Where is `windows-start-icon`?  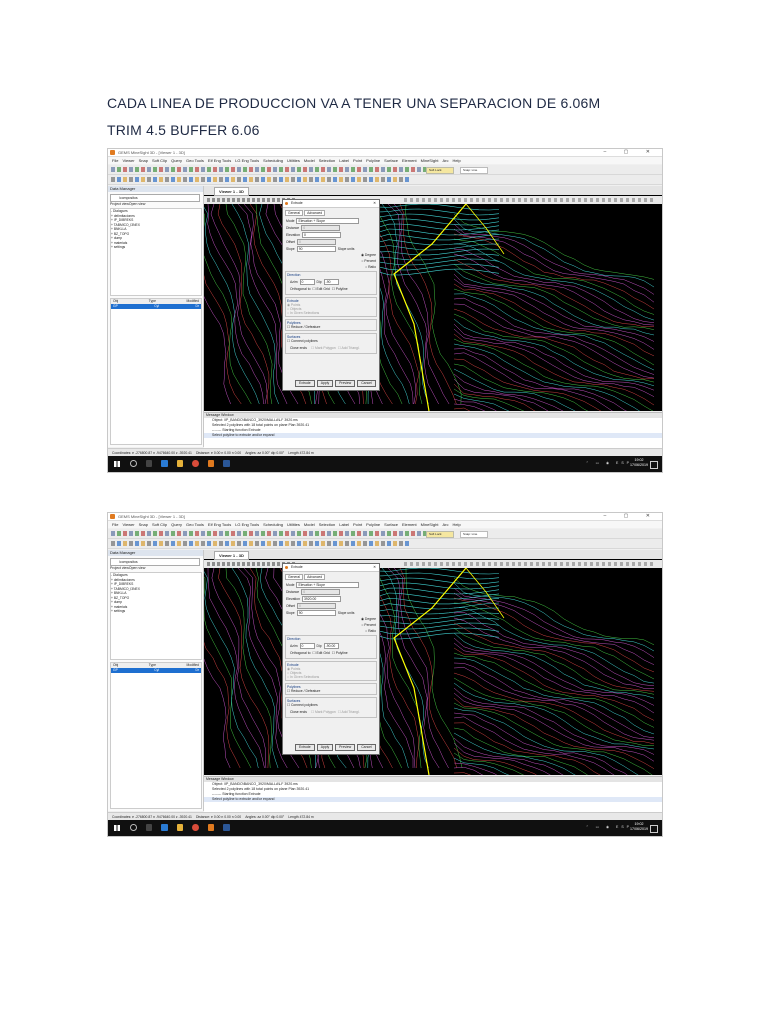 windows-start-icon is located at coordinates (117, 828).